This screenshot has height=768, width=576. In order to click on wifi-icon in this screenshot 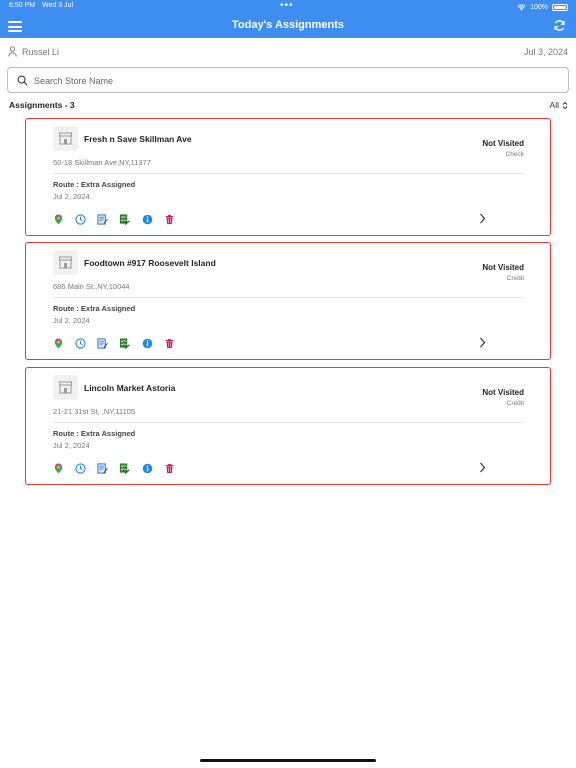, I will do `click(521, 7)`.